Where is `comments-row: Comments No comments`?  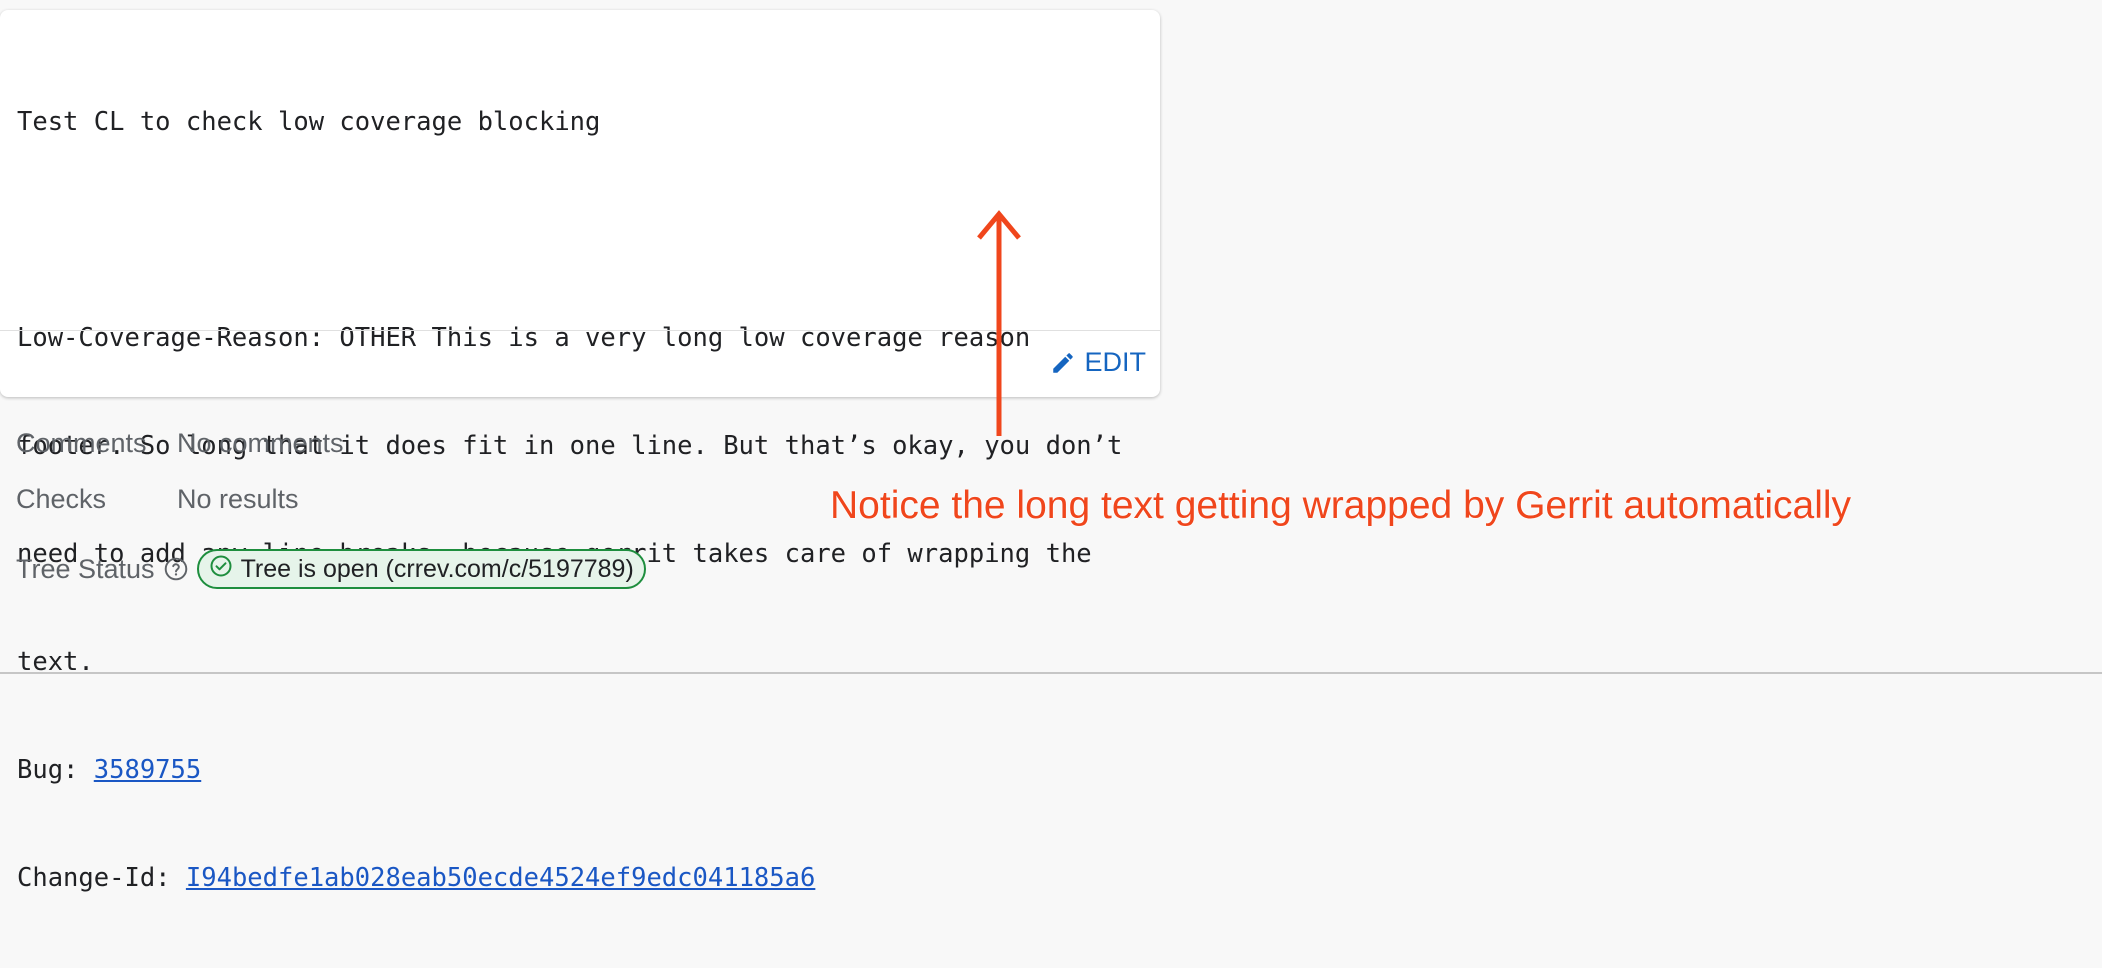 comments-row: Comments No comments is located at coordinates (180, 443).